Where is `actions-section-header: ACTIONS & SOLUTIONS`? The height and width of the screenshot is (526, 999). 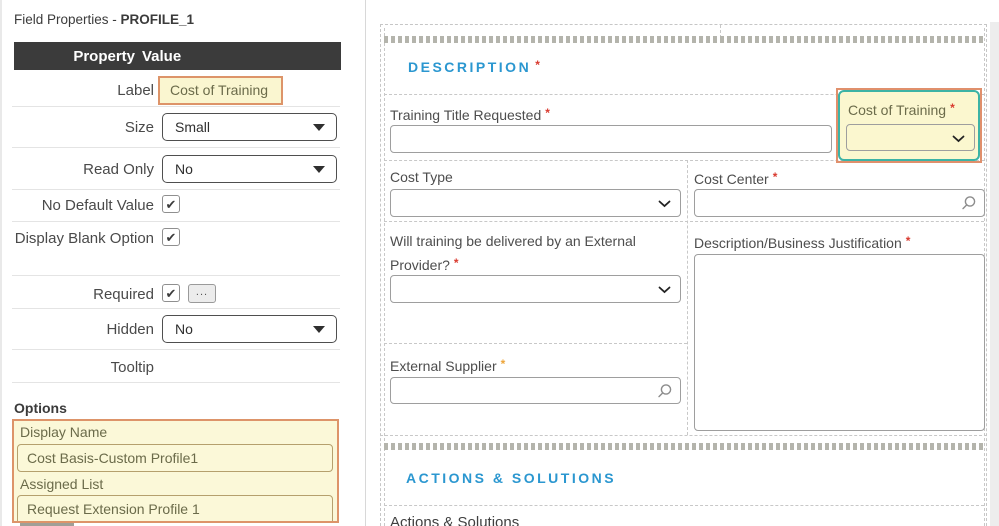 actions-section-header: ACTIONS & SOLUTIONS is located at coordinates (511, 478).